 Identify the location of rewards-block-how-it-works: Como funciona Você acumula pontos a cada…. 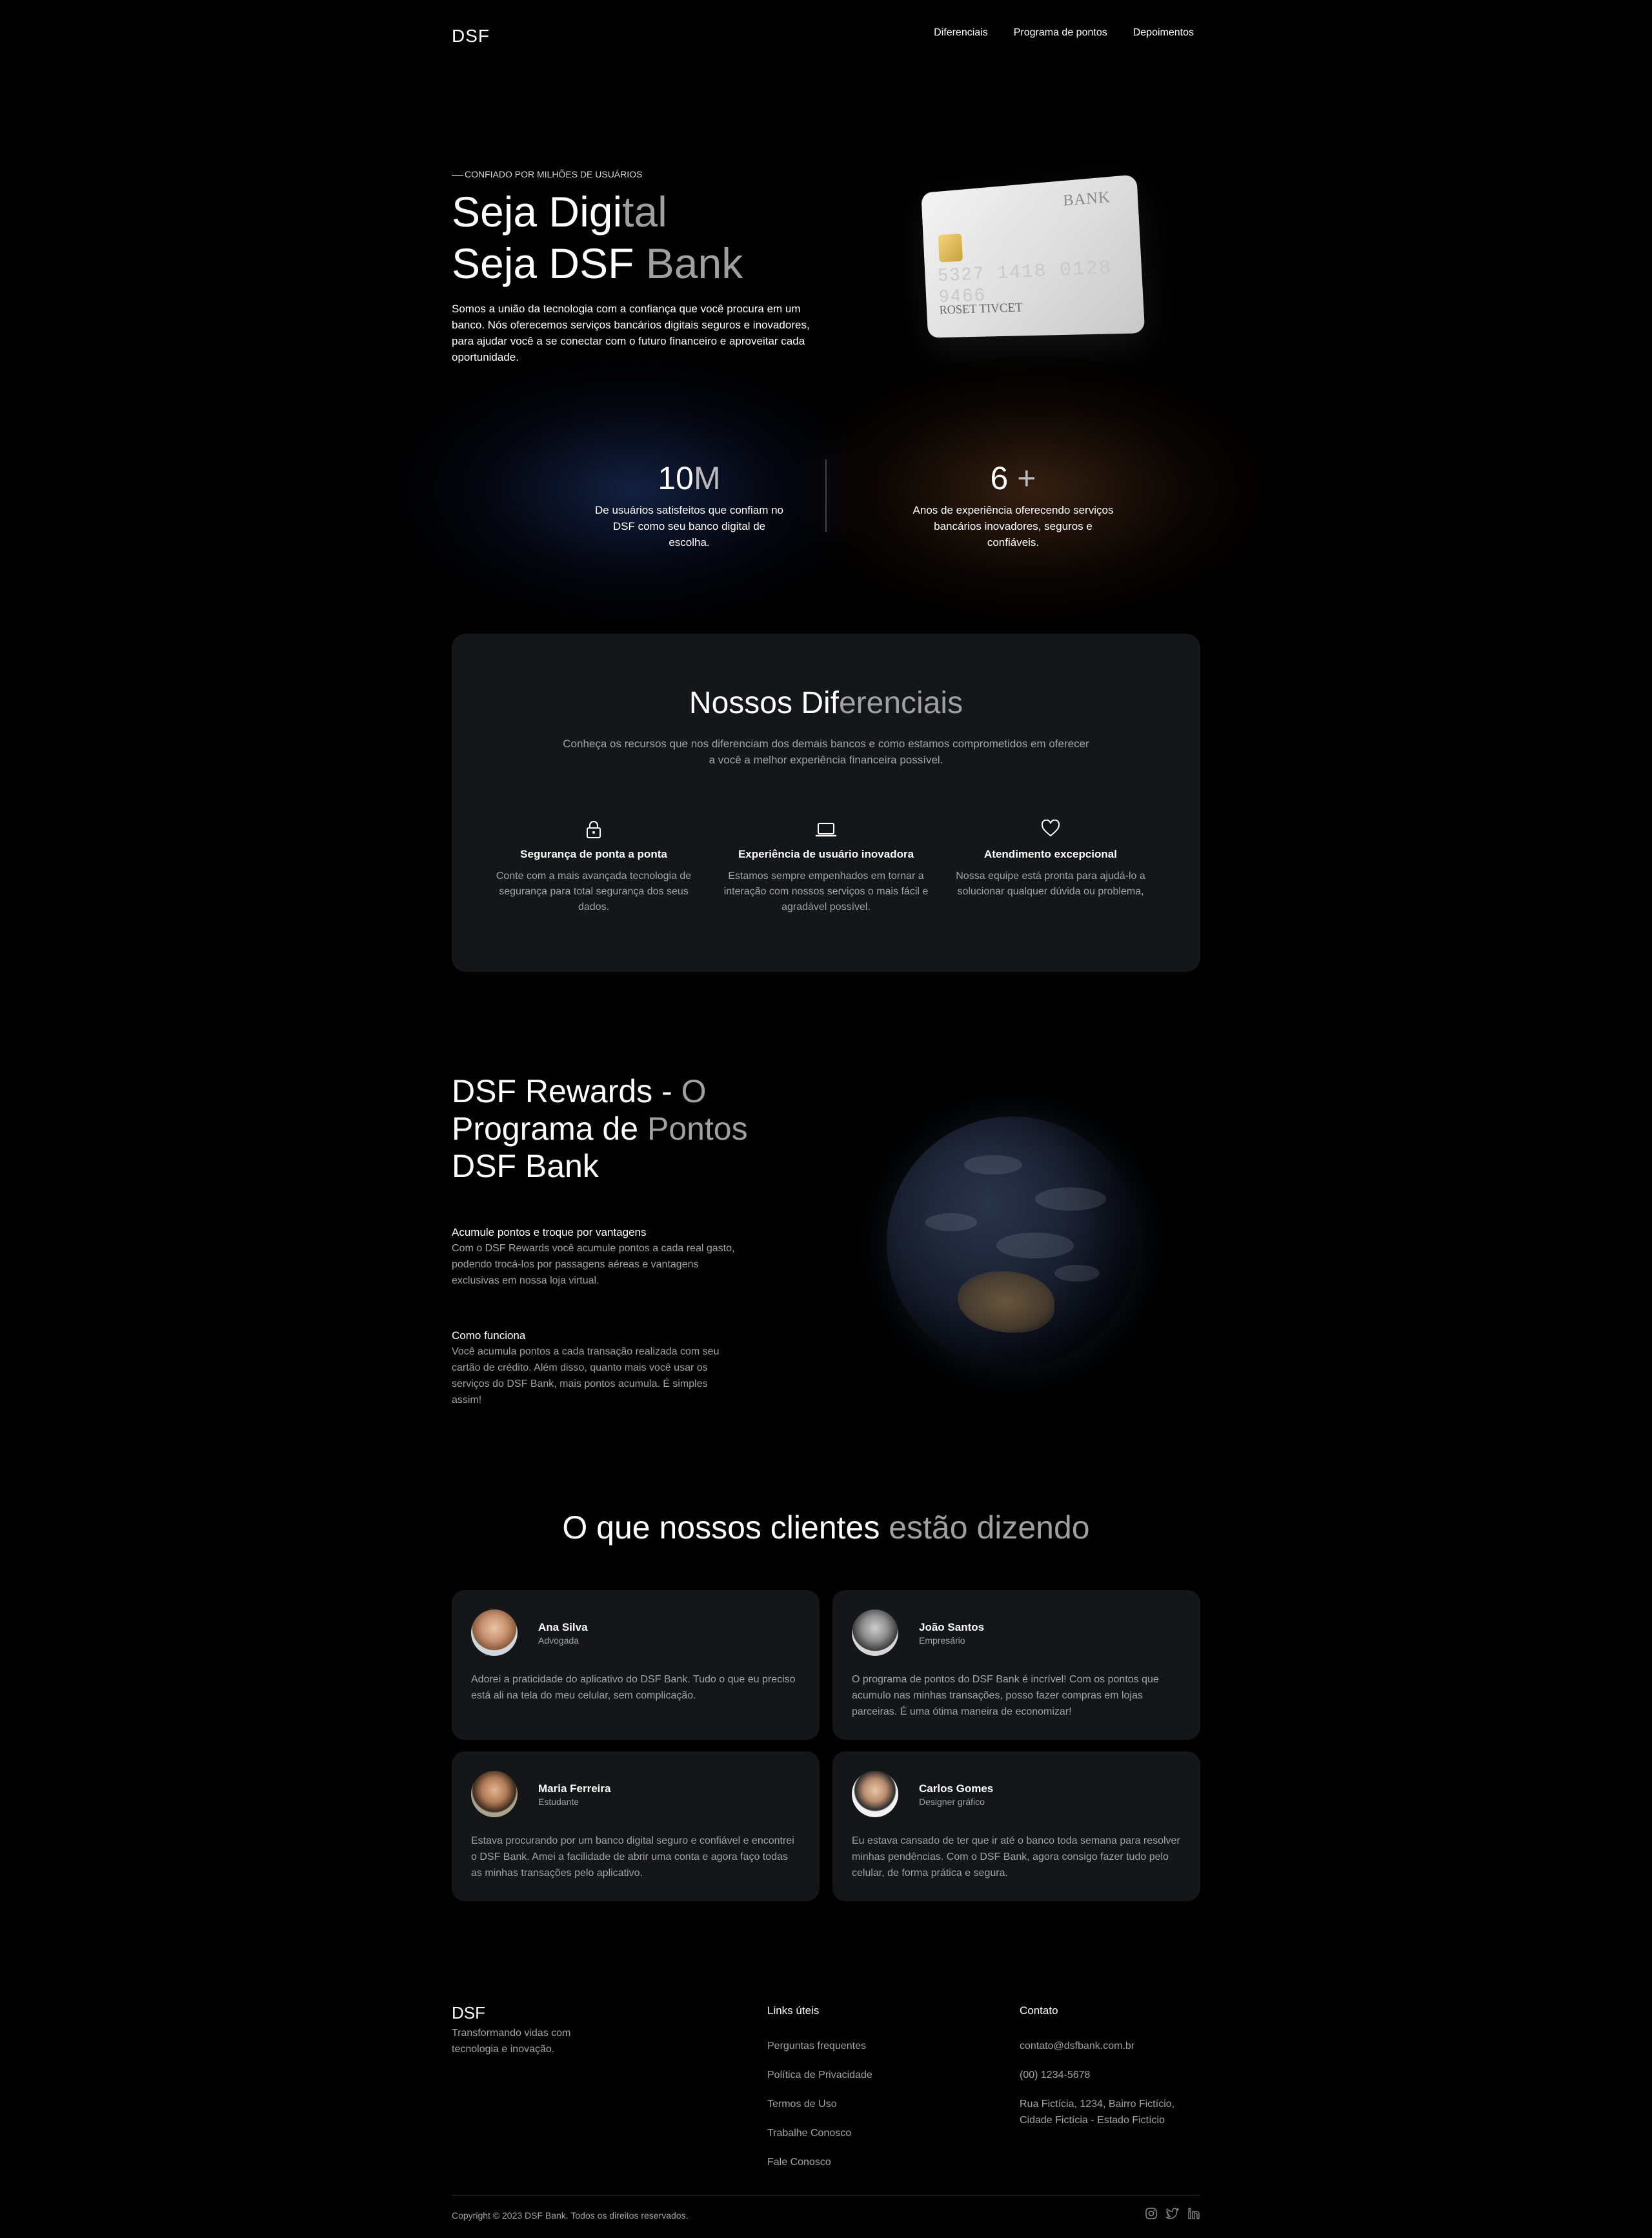
(594, 1368).